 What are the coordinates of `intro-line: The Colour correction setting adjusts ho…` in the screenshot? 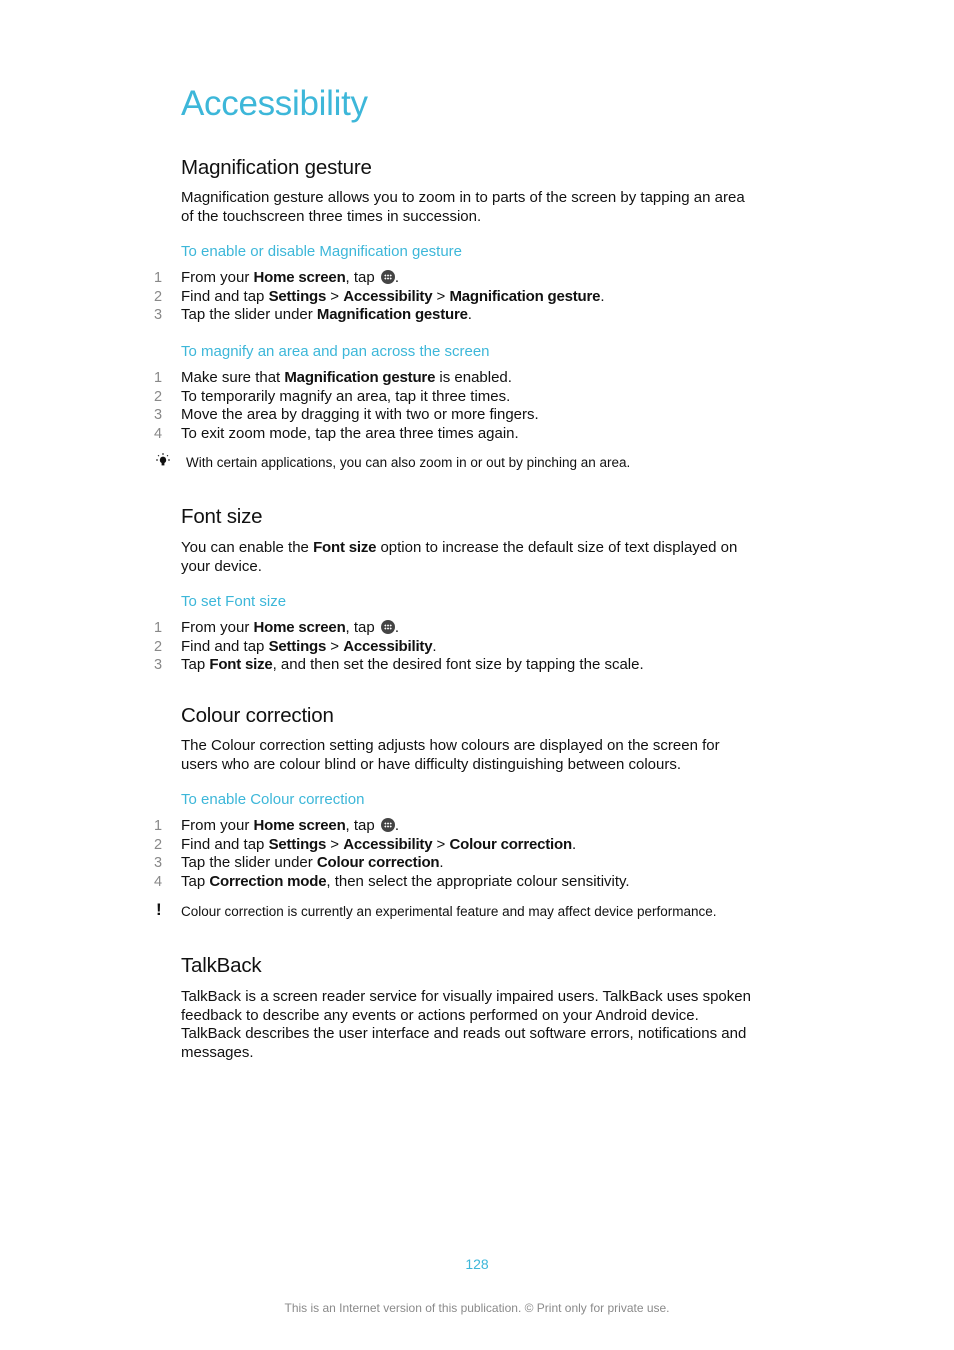 It's located at (450, 745).